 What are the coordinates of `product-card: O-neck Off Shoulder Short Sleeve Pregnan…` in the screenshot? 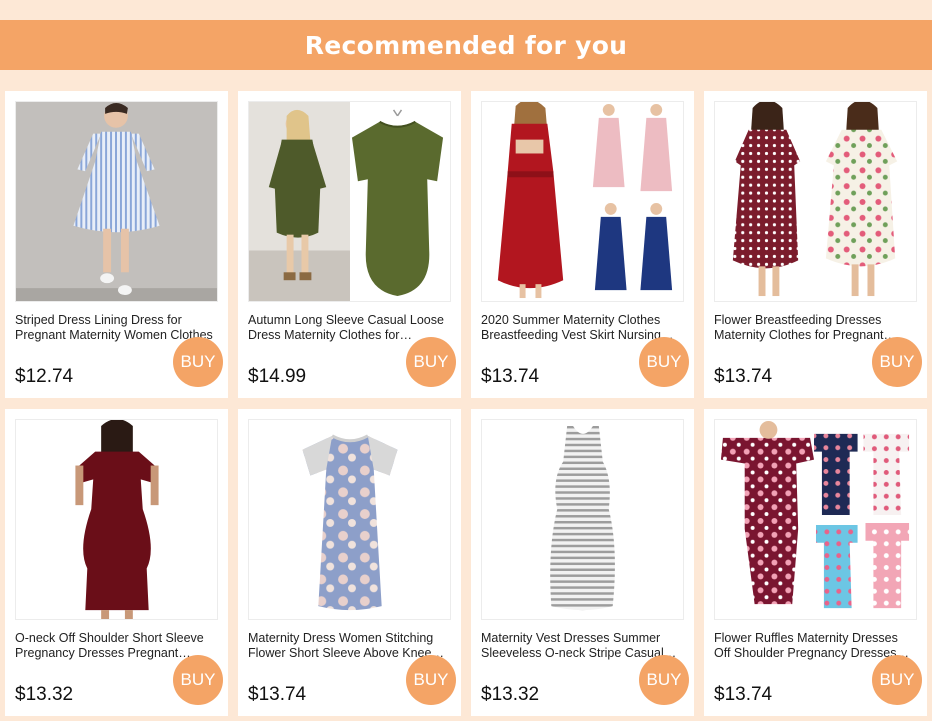 It's located at (116, 562).